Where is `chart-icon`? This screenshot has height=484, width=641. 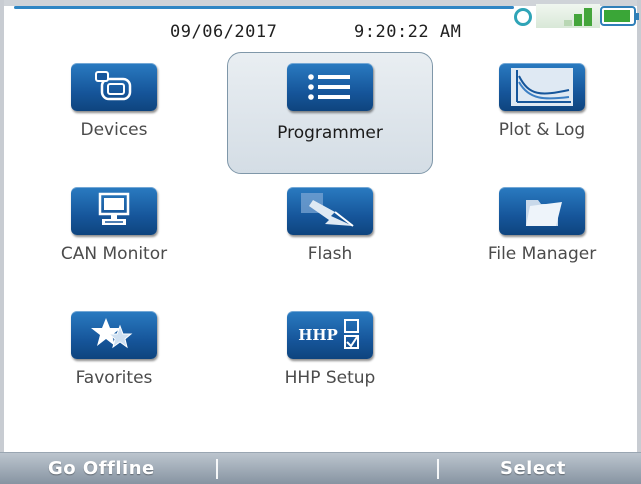 chart-icon is located at coordinates (542, 87).